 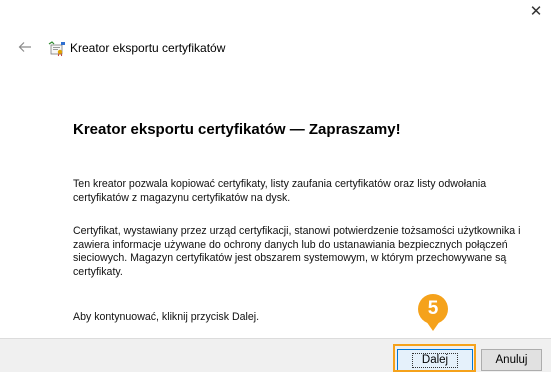 I want to click on continue-instruction: Aby kontynuować, kliknij przycisk Dalej., so click(x=166, y=317).